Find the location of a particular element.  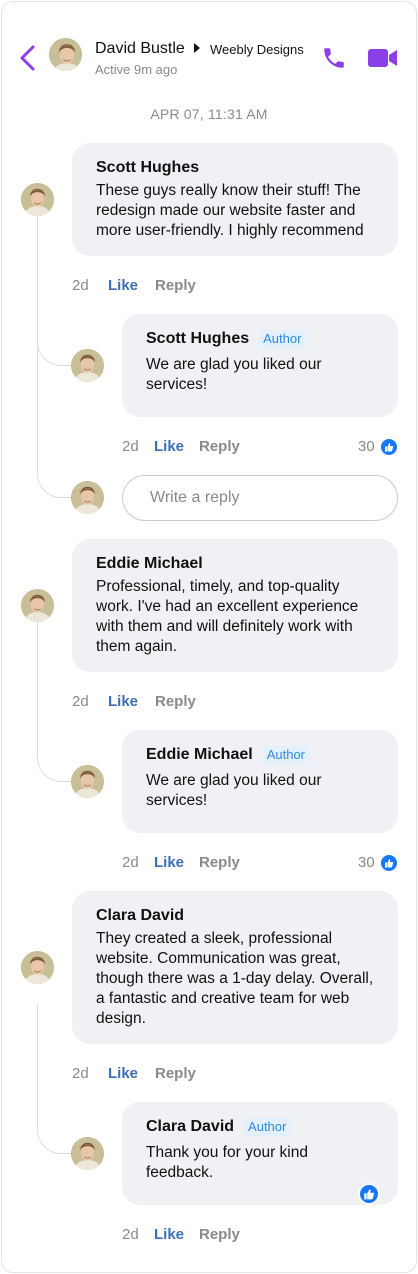

back-chevron-icon is located at coordinates (28, 58).